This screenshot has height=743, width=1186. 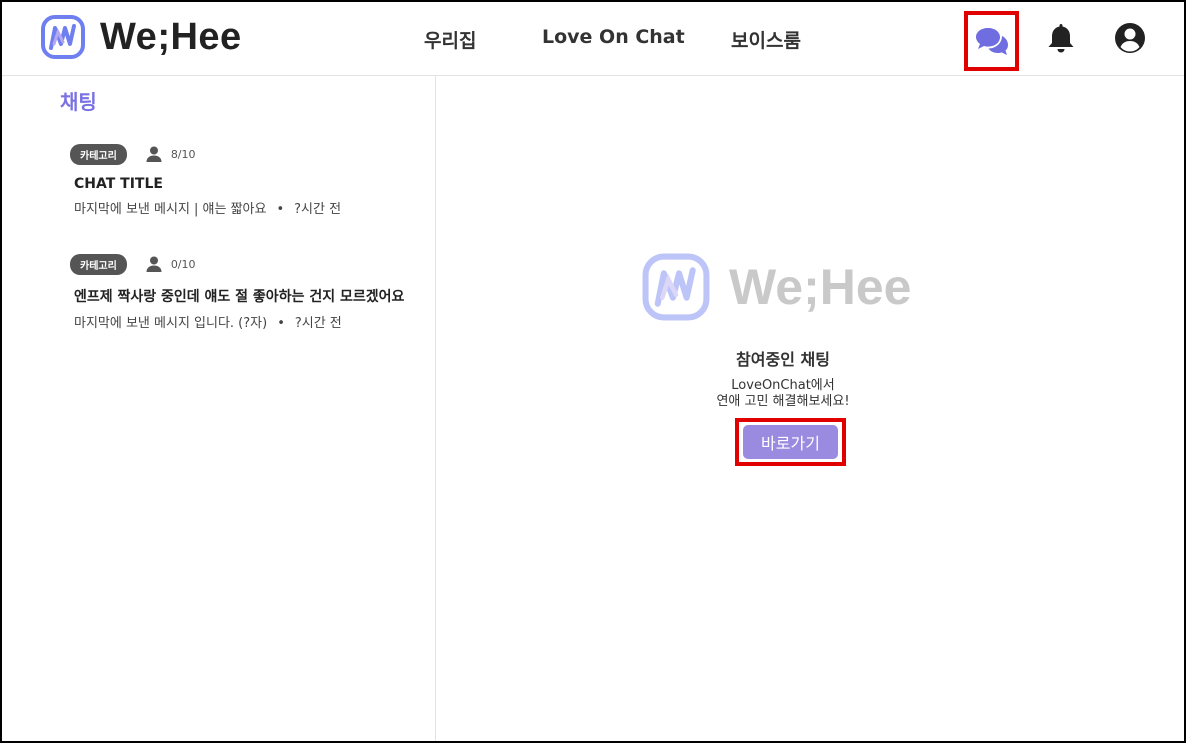 I want to click on empty-desc-line: 연애 고민 해결해보세요!, so click(x=783, y=401).